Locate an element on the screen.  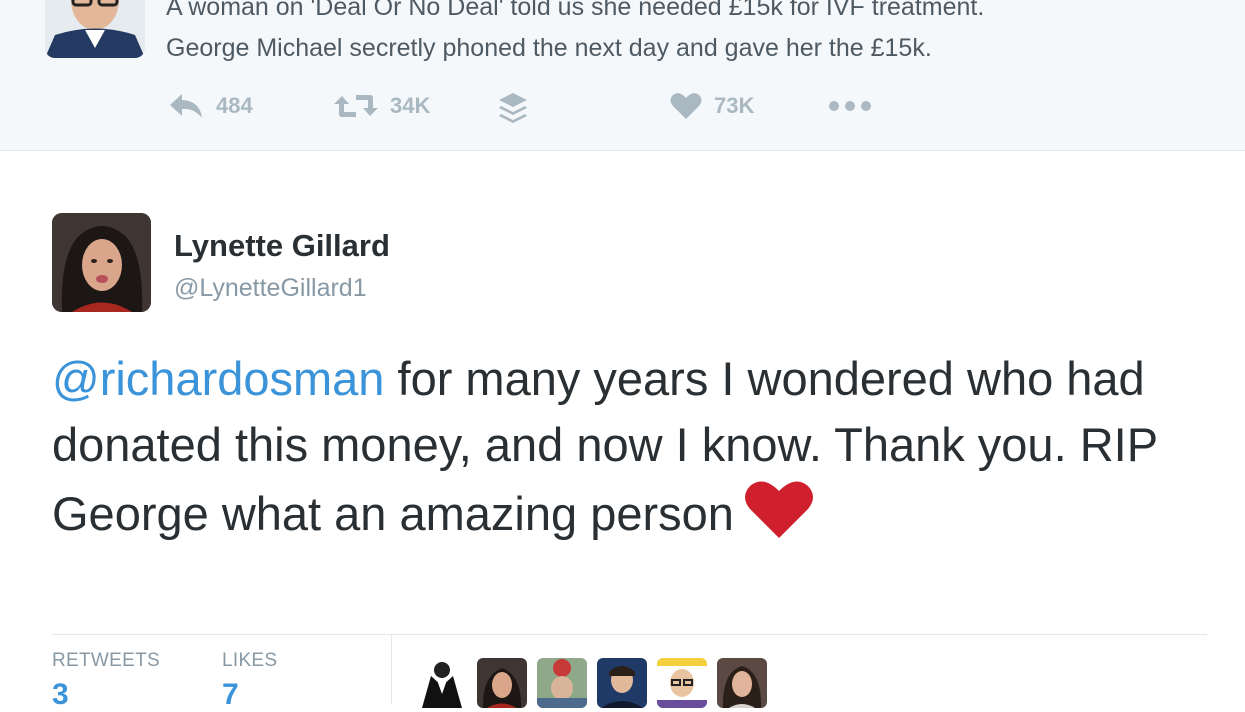
reply-icon is located at coordinates (186, 106).